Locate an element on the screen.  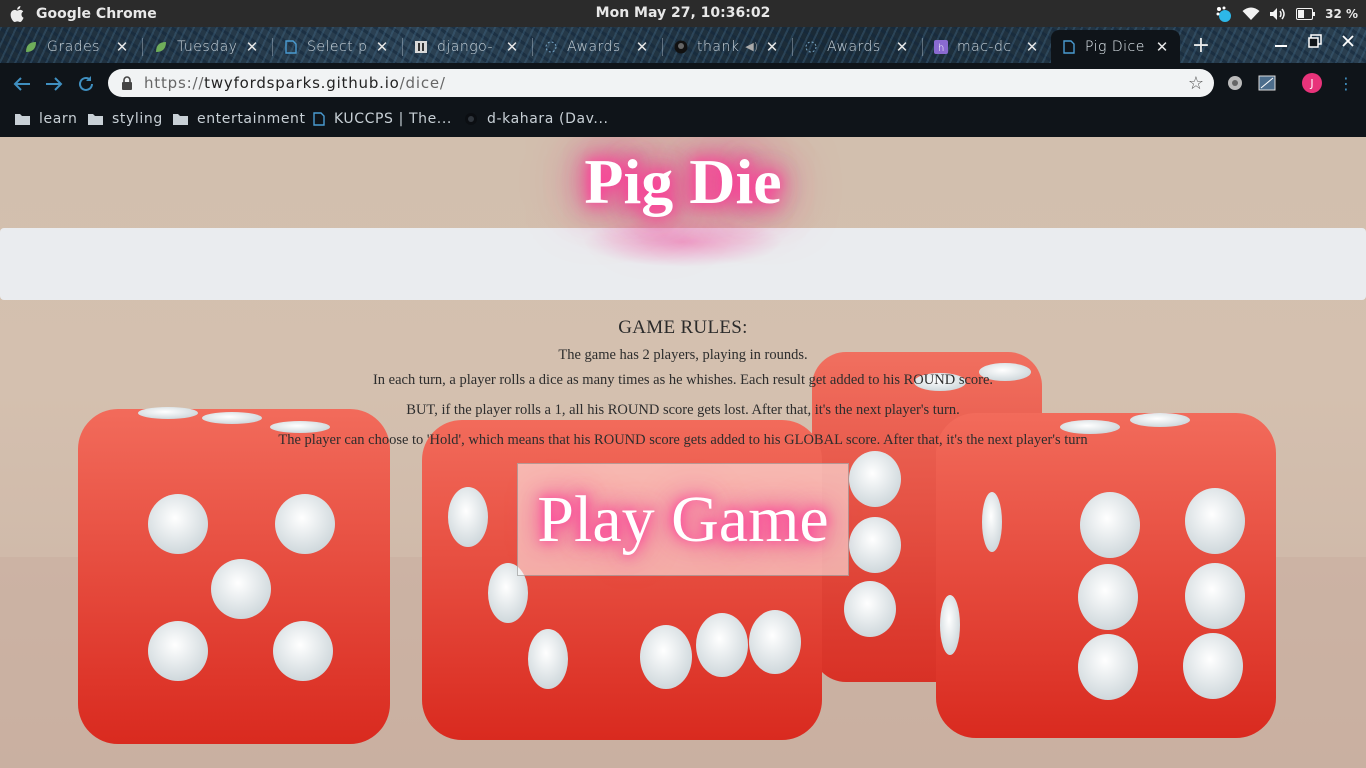
tab-select: Select p ✕ is located at coordinates (336, 46).